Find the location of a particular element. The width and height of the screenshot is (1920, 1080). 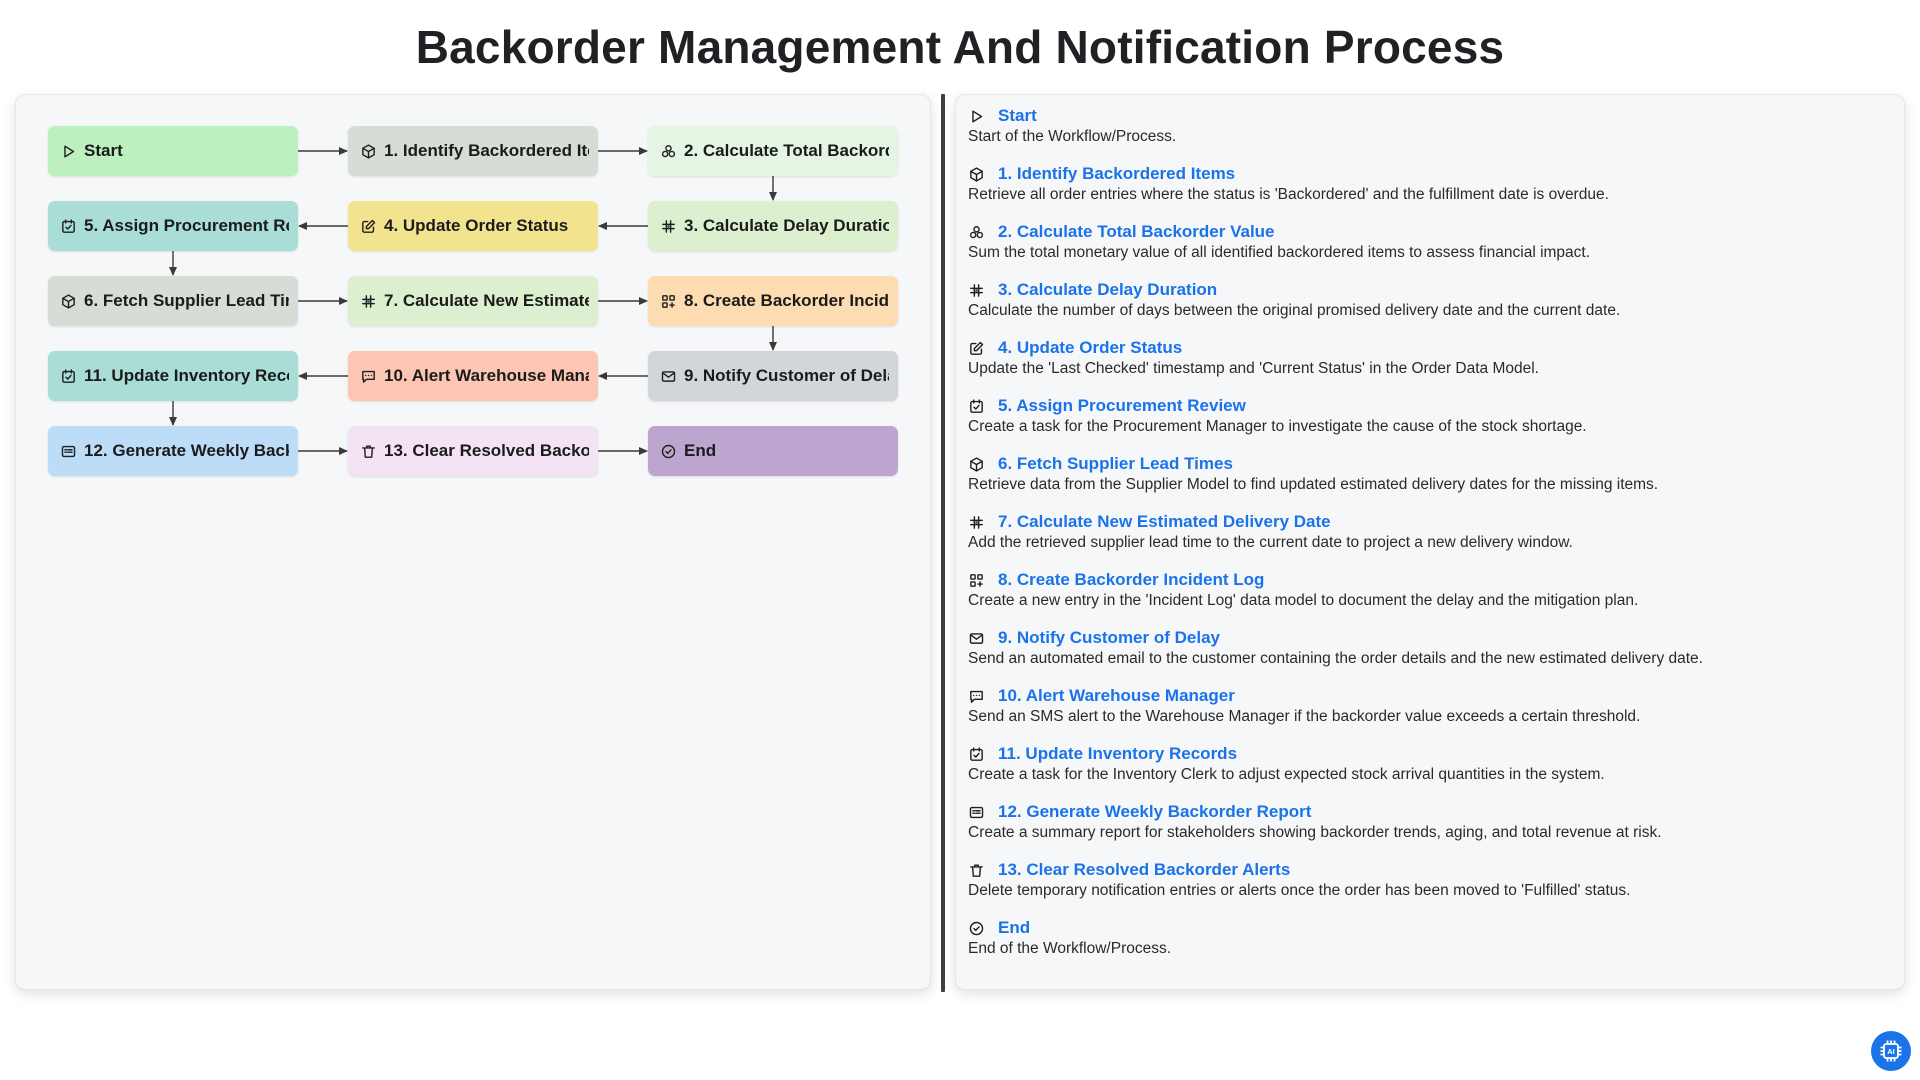

step-detail-header: 13. Clear Resolved Backorder Alerts is located at coordinates (1430, 870).